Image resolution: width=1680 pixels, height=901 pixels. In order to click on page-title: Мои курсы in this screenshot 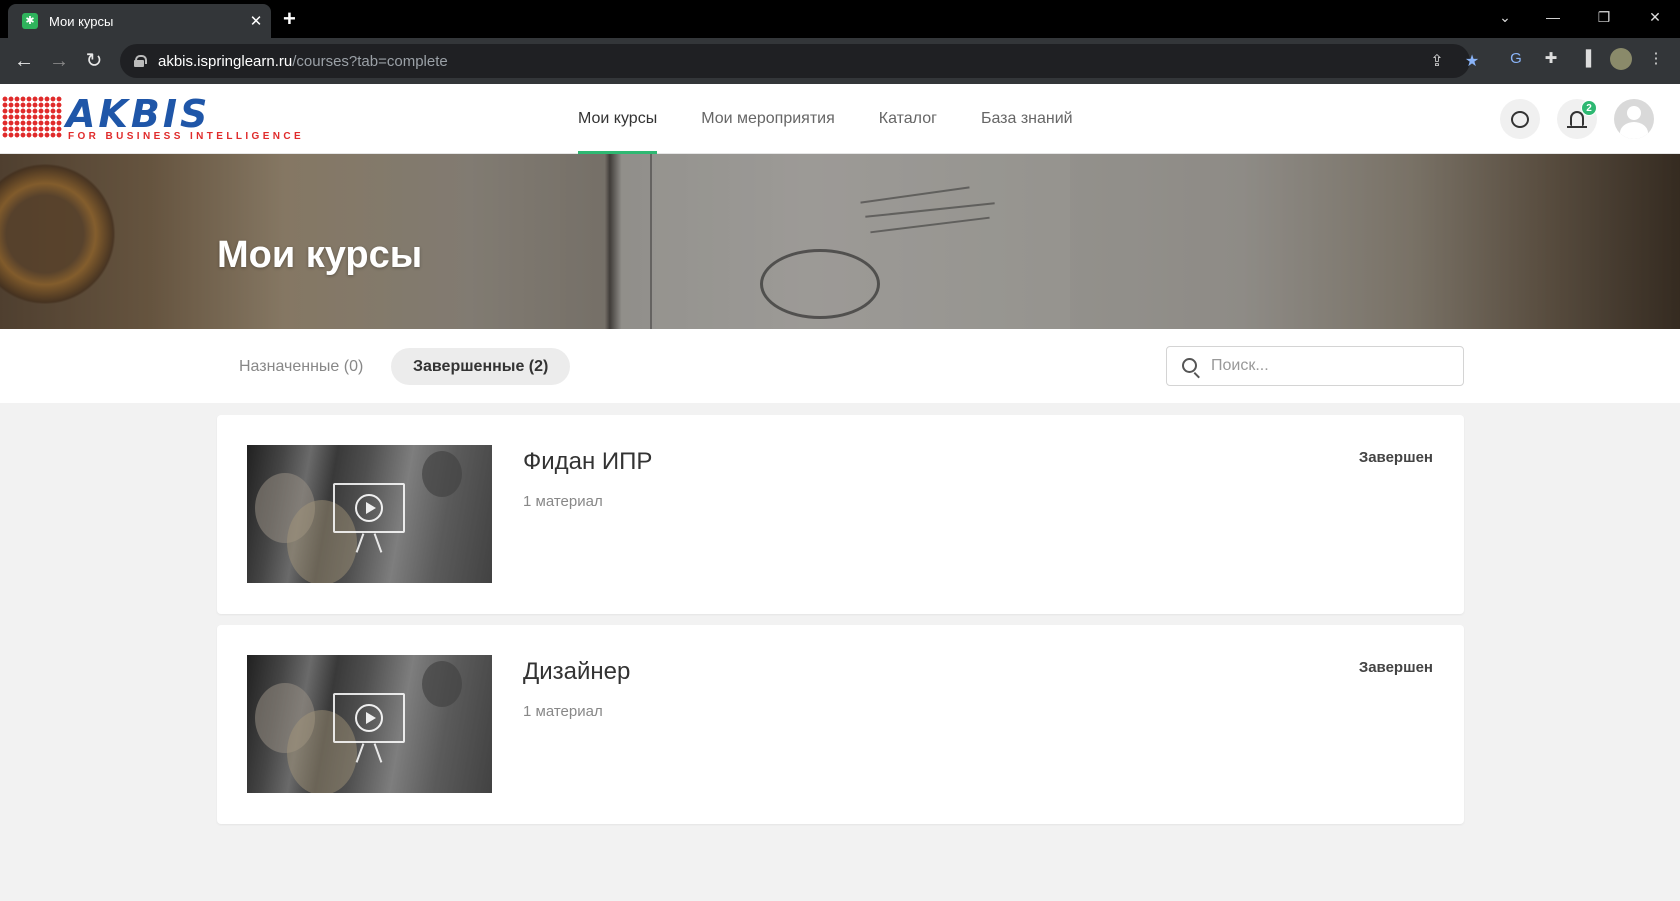, I will do `click(320, 255)`.